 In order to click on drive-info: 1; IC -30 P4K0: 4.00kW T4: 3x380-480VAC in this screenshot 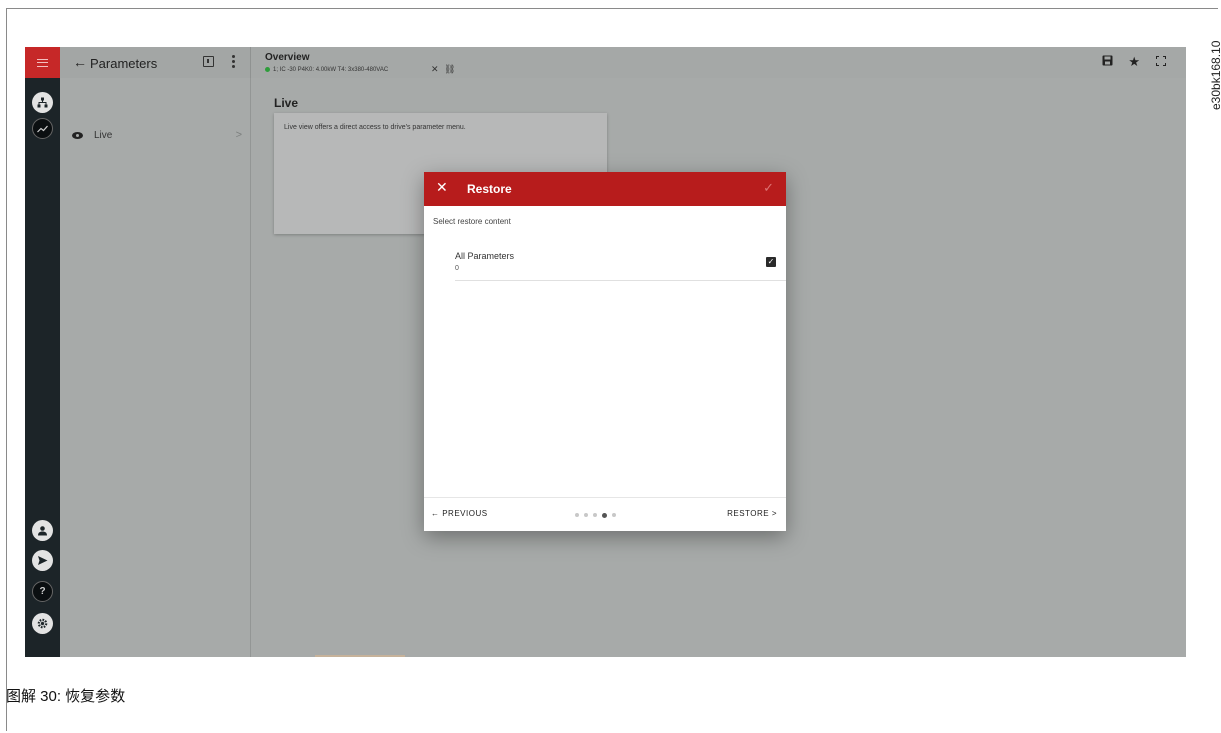, I will do `click(326, 70)`.